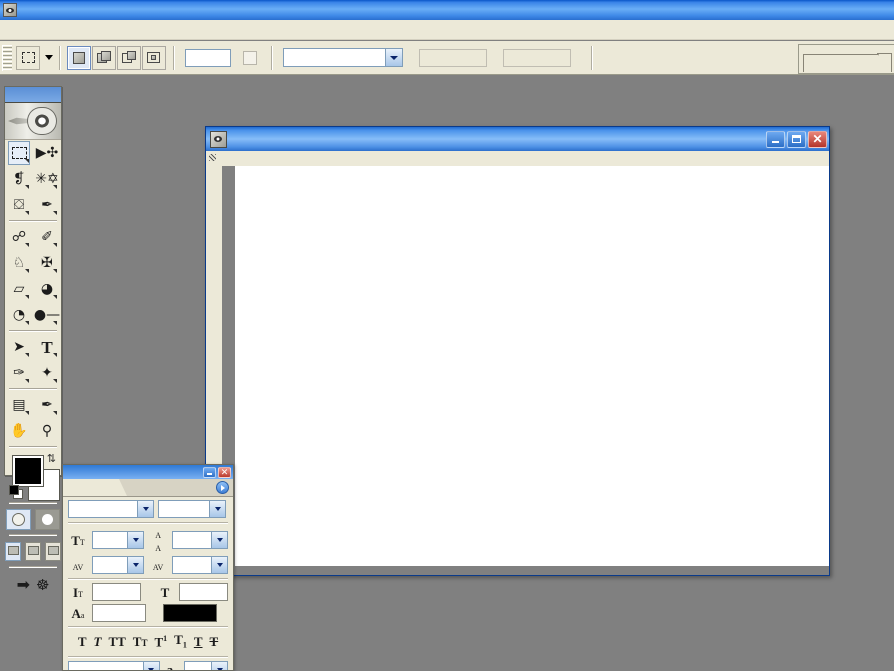 The width and height of the screenshot is (894, 671). I want to click on default-colors-icon, so click(16, 492).